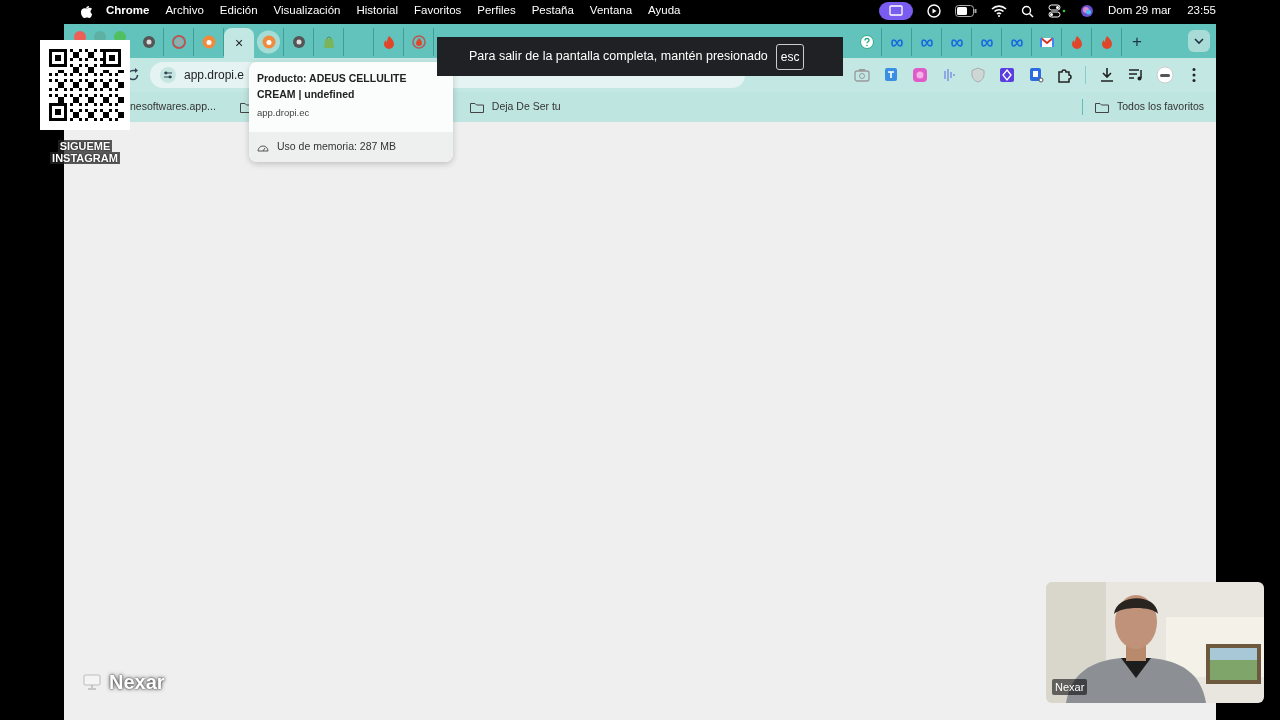 This screenshot has height=720, width=1280. I want to click on menu-item: Edición, so click(238, 11).